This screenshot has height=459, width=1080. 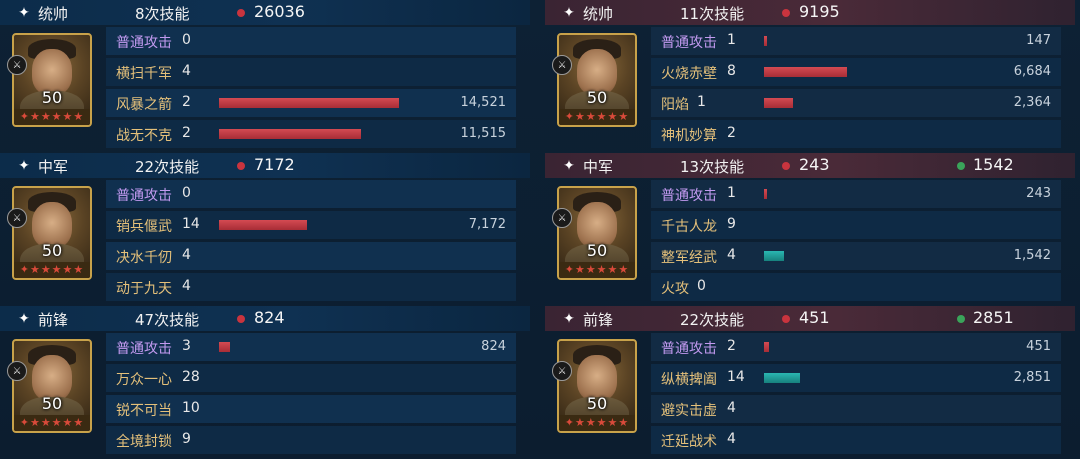 What do you see at coordinates (311, 378) in the screenshot?
I see `skill-row: 万众一心 28` at bounding box center [311, 378].